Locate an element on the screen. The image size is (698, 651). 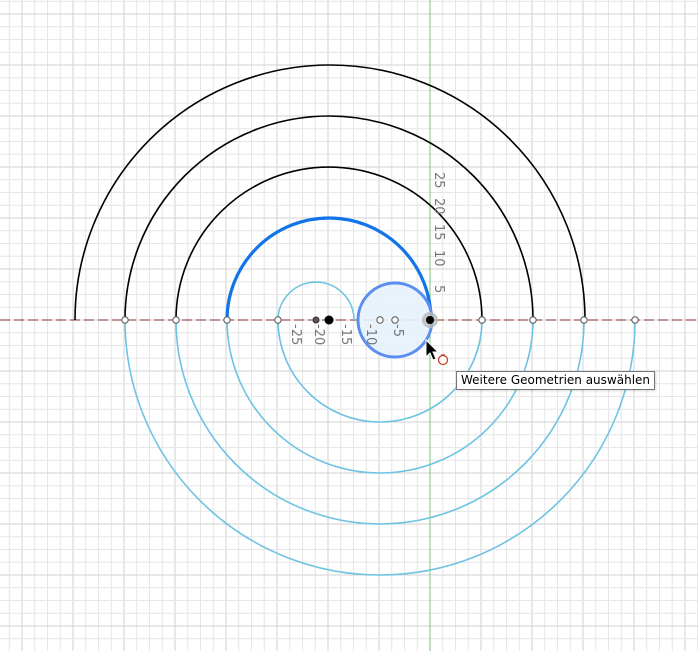
y-tick-label: 20 is located at coordinates (438, 206).